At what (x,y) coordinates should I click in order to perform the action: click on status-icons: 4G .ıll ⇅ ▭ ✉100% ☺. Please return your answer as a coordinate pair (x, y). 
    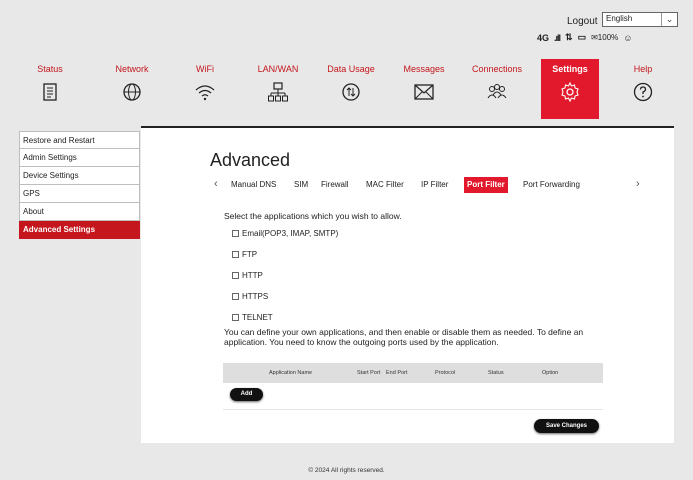
    Looking at the image, I should click on (584, 37).